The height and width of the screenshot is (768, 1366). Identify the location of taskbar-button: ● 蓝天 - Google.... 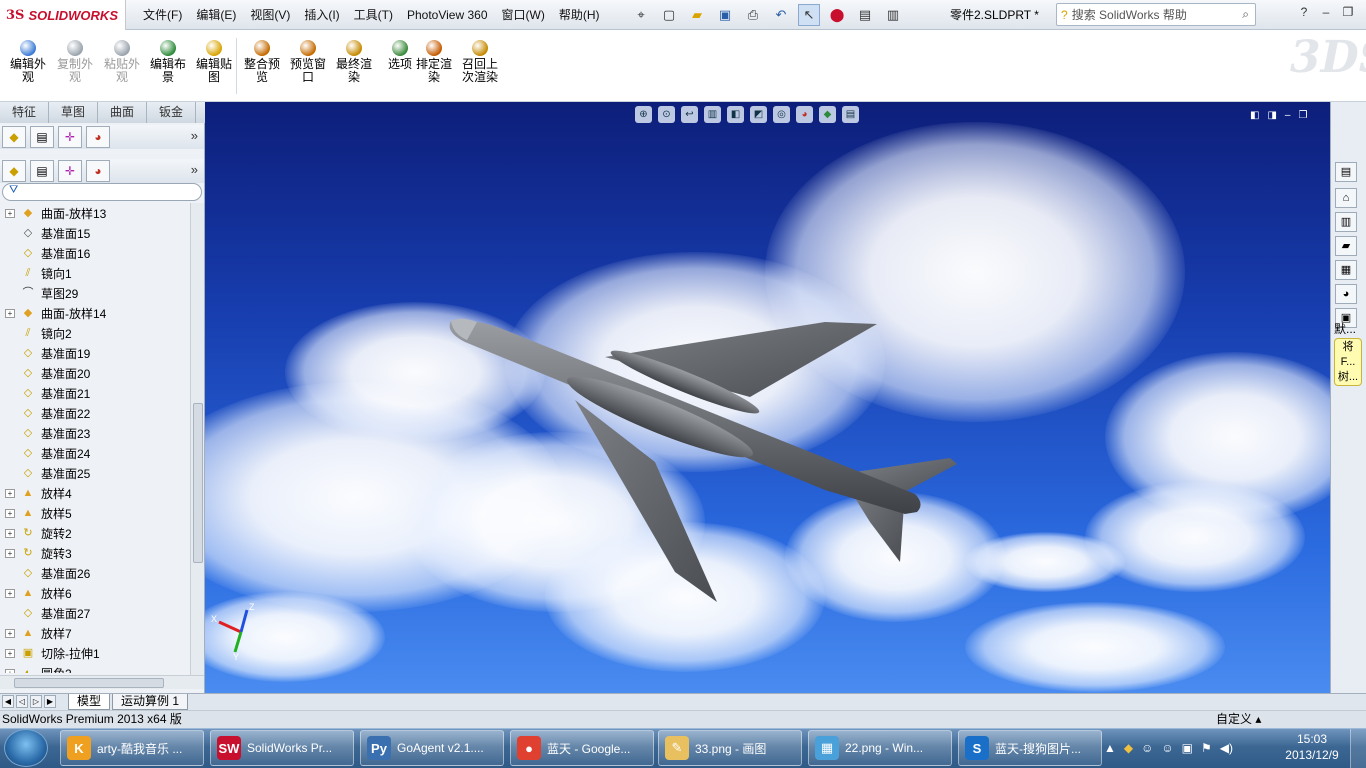
(582, 748).